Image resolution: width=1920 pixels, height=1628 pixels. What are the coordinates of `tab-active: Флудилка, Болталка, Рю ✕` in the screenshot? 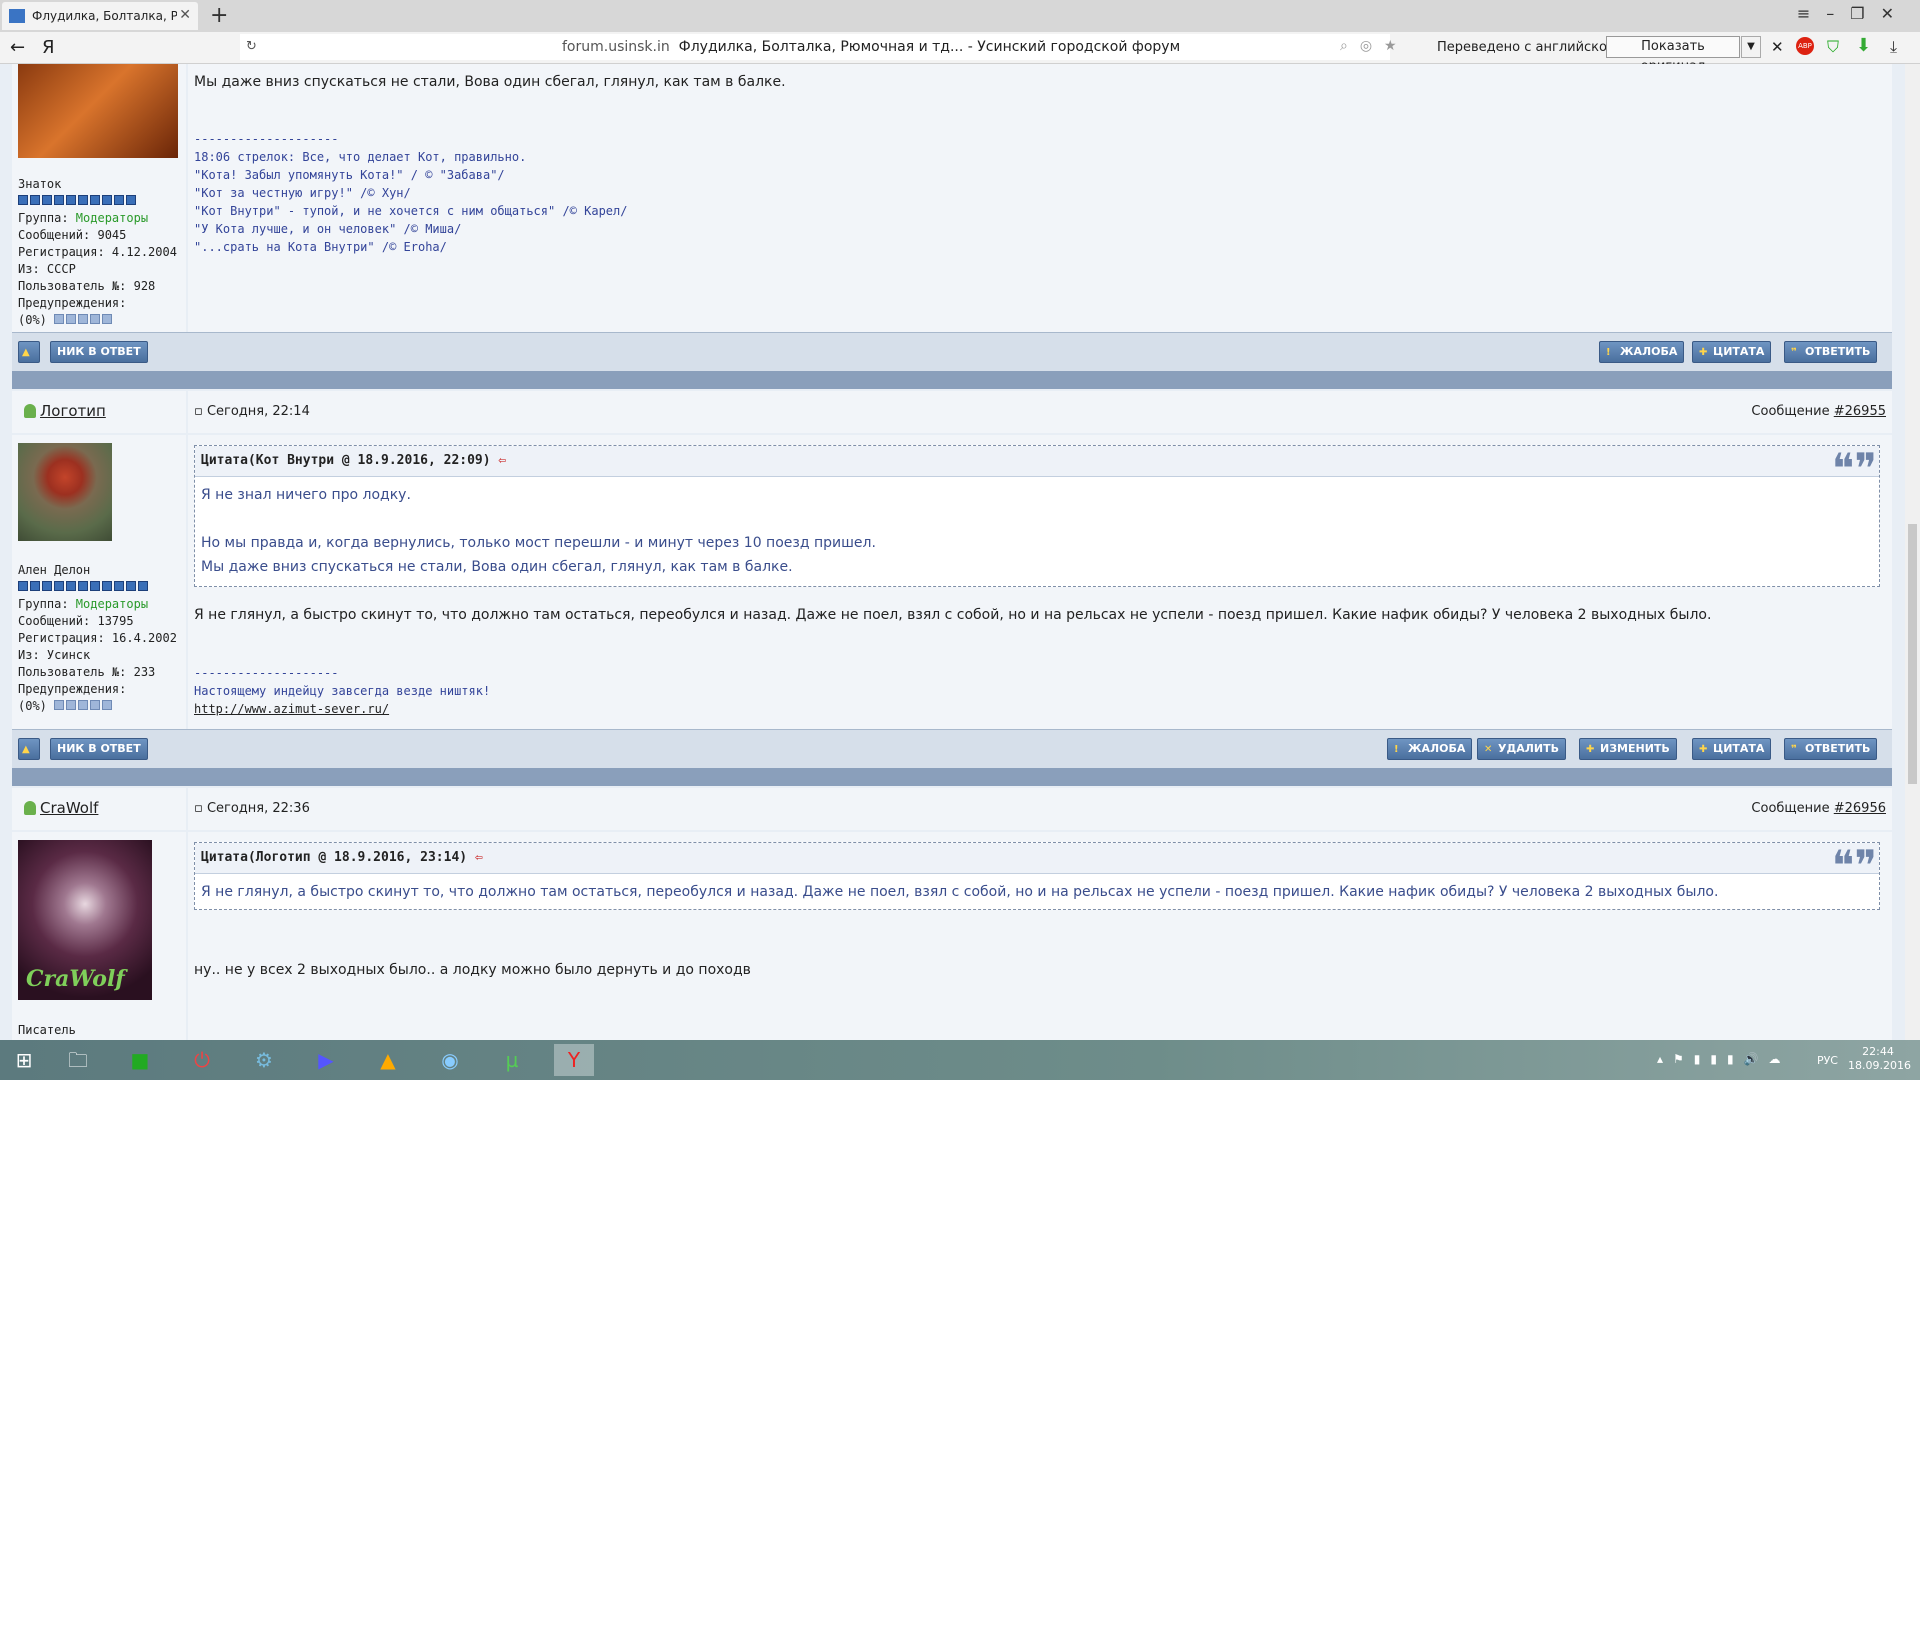 It's located at (100, 16).